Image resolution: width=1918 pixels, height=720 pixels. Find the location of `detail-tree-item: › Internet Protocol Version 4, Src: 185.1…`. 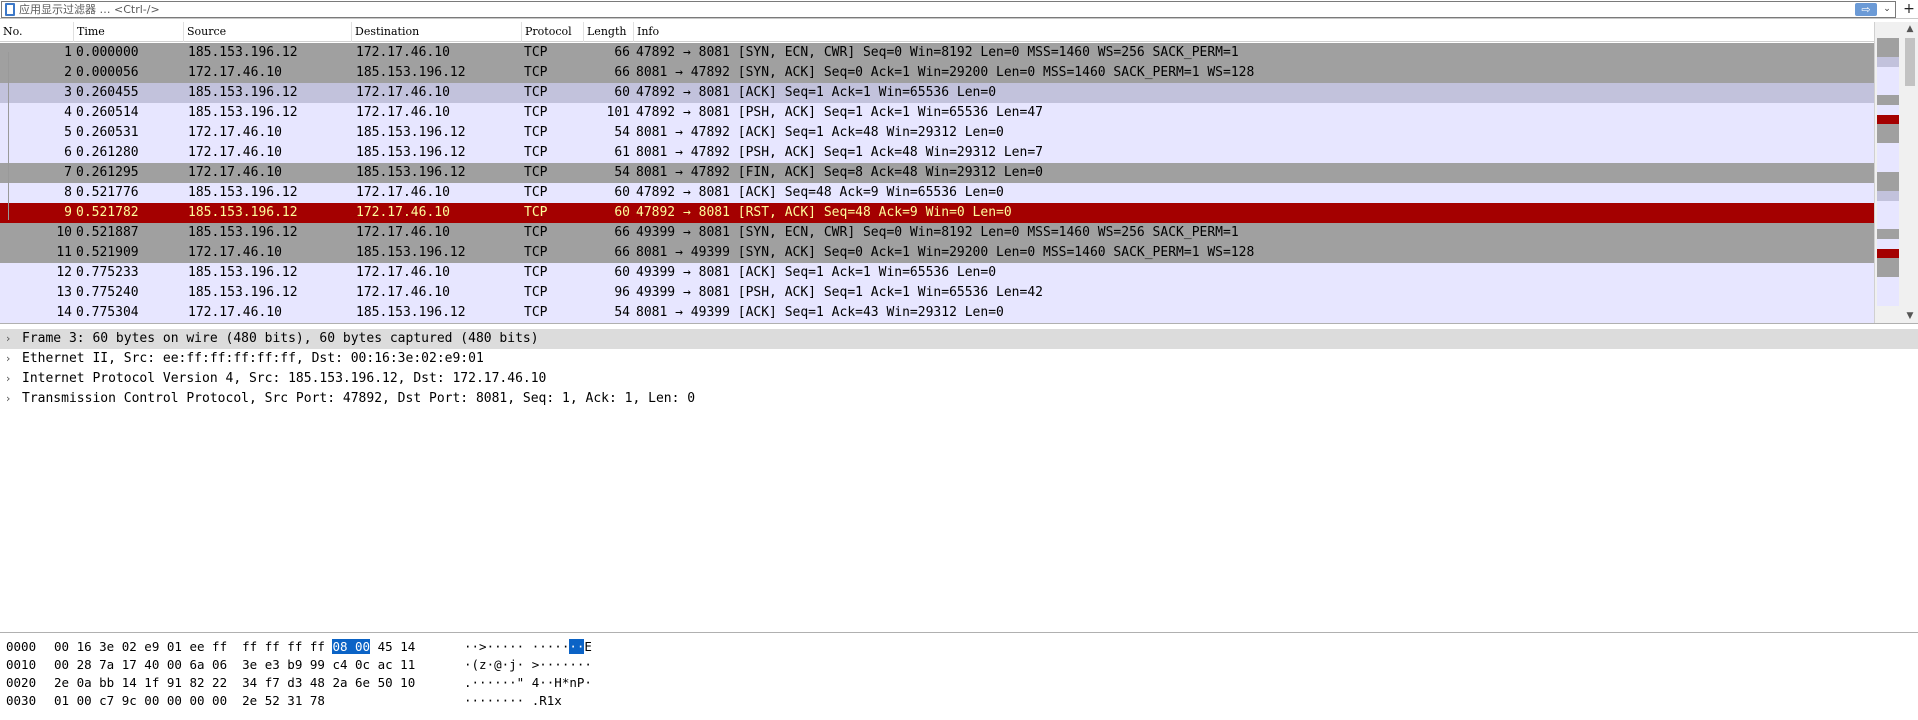

detail-tree-item: › Internet Protocol Version 4, Src: 185.1… is located at coordinates (959, 379).